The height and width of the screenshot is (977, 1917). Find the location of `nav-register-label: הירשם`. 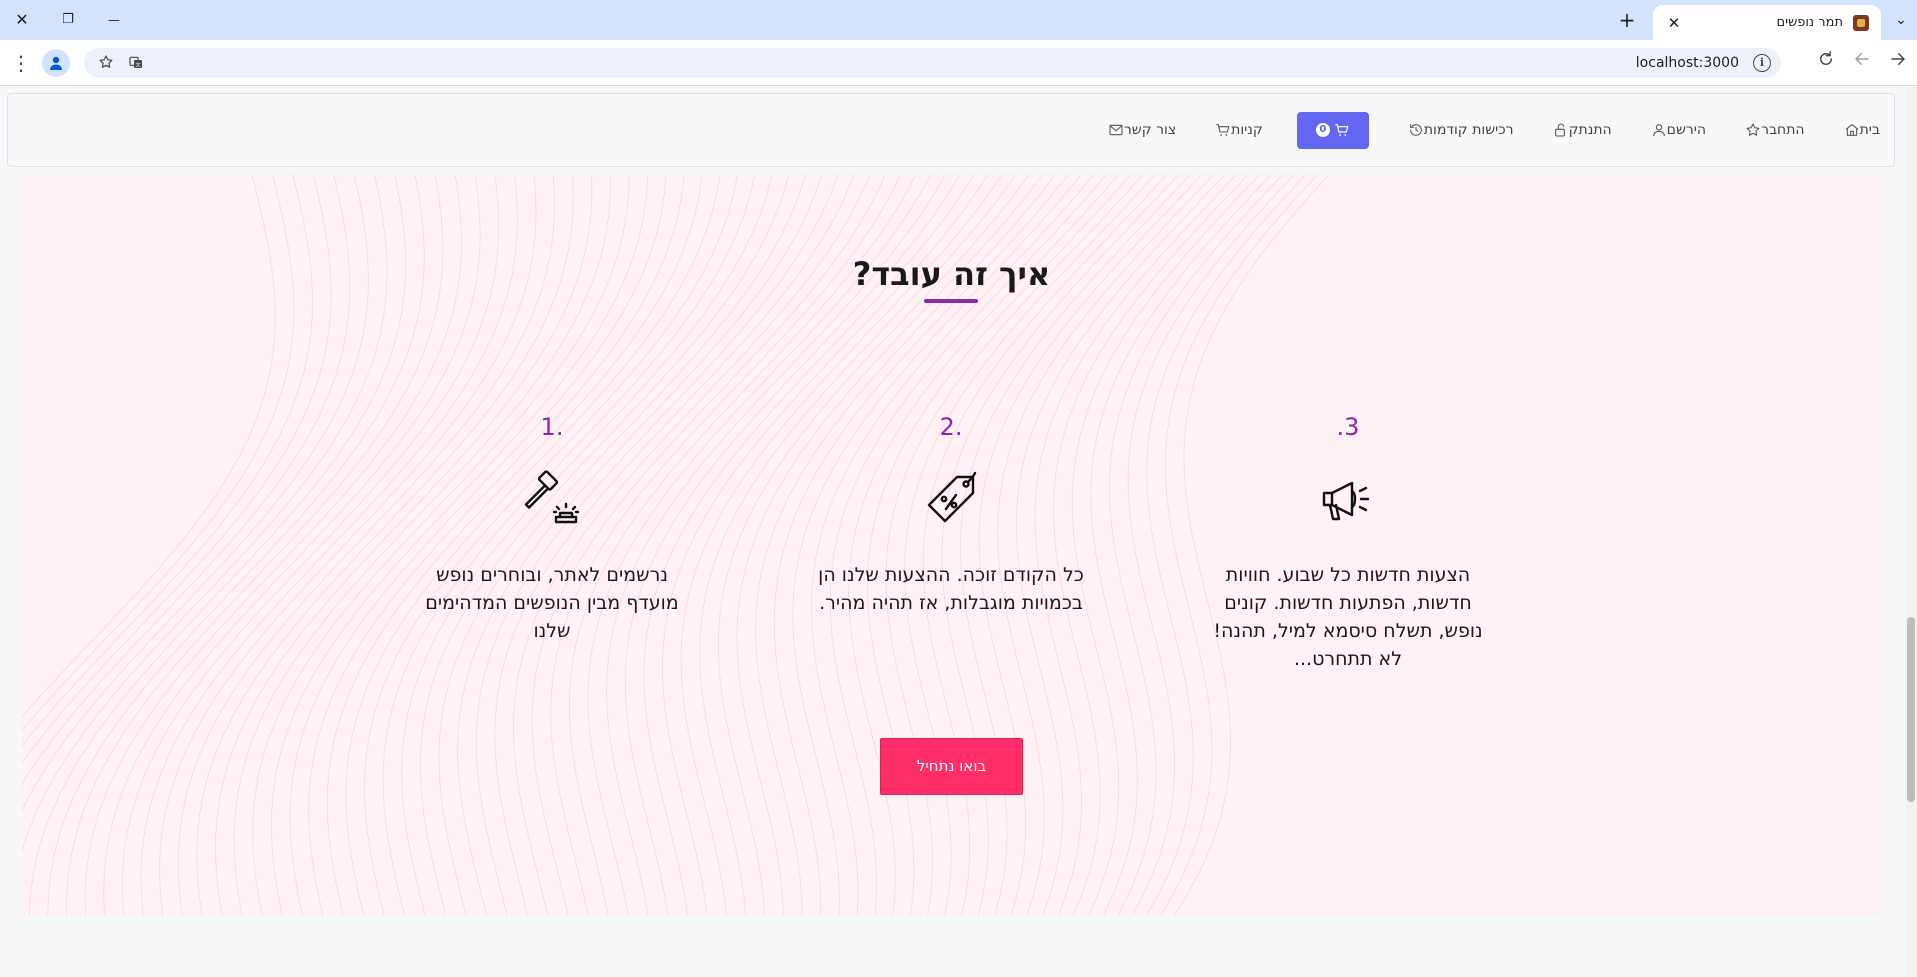

nav-register-label: הירשם is located at coordinates (1686, 130).